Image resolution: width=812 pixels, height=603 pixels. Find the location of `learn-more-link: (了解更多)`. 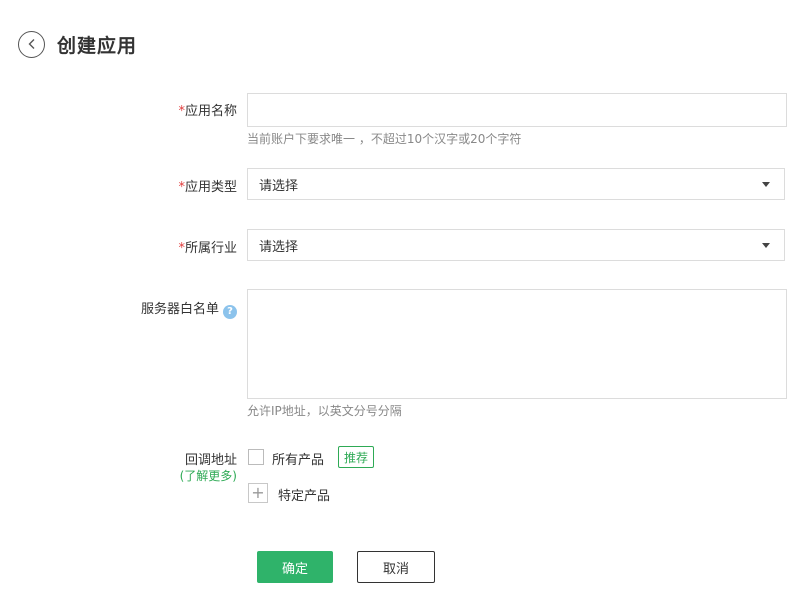

learn-more-link: (了解更多) is located at coordinates (208, 475).